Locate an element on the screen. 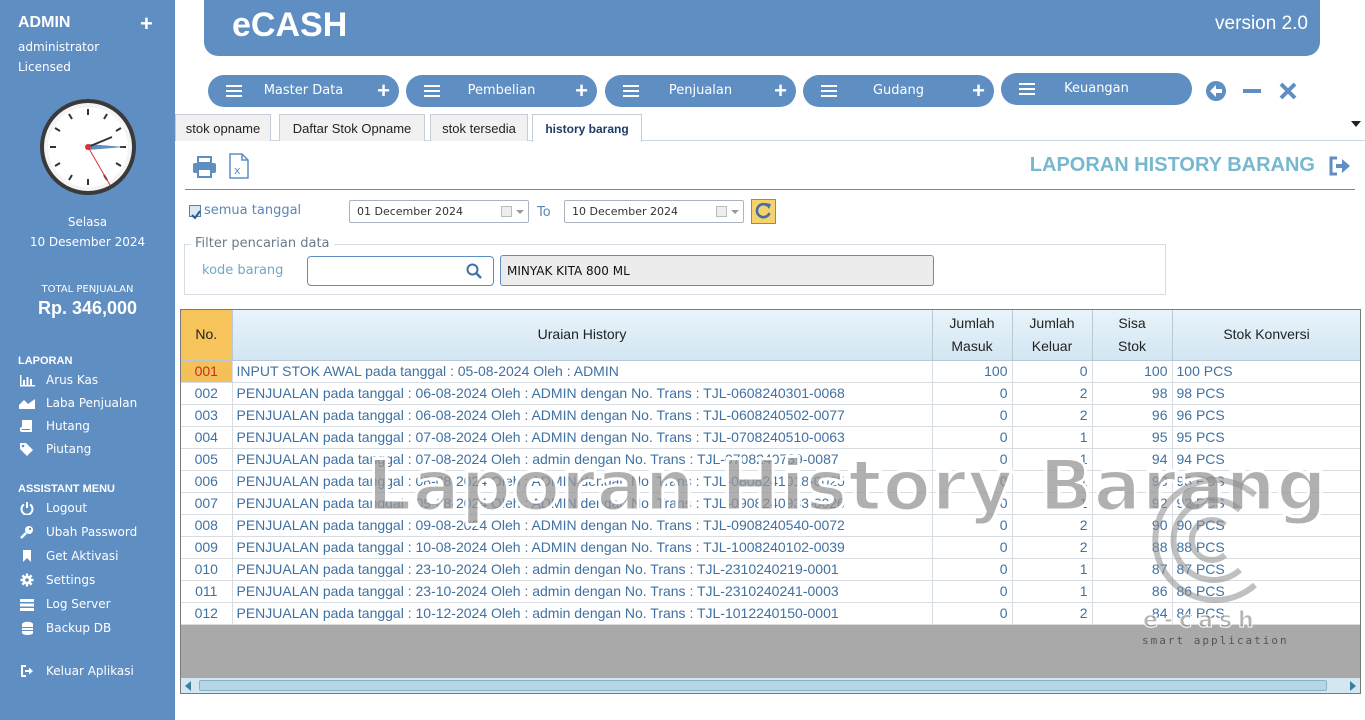 This screenshot has height=720, width=1365. tab-history-barang: history barang is located at coordinates (587, 128).